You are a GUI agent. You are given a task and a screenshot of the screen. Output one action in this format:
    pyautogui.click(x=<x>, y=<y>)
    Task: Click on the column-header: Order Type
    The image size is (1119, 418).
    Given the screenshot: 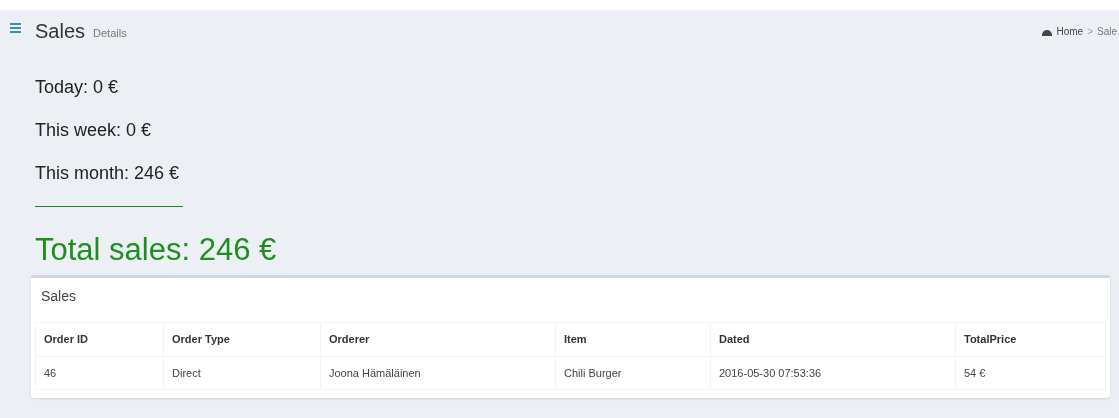 What is the action you would take?
    pyautogui.click(x=242, y=339)
    